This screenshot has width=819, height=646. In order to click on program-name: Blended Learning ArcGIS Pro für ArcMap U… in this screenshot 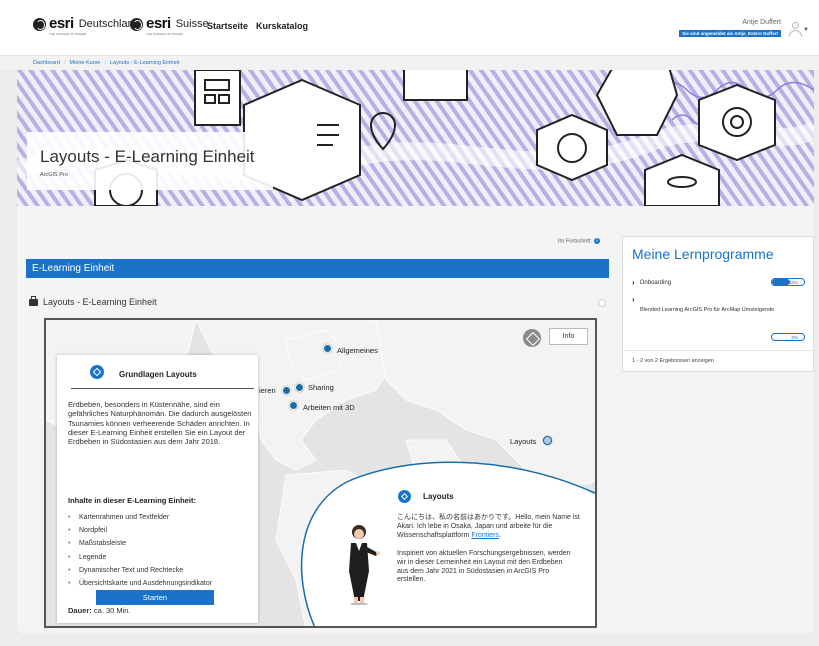, I will do `click(720, 310)`.